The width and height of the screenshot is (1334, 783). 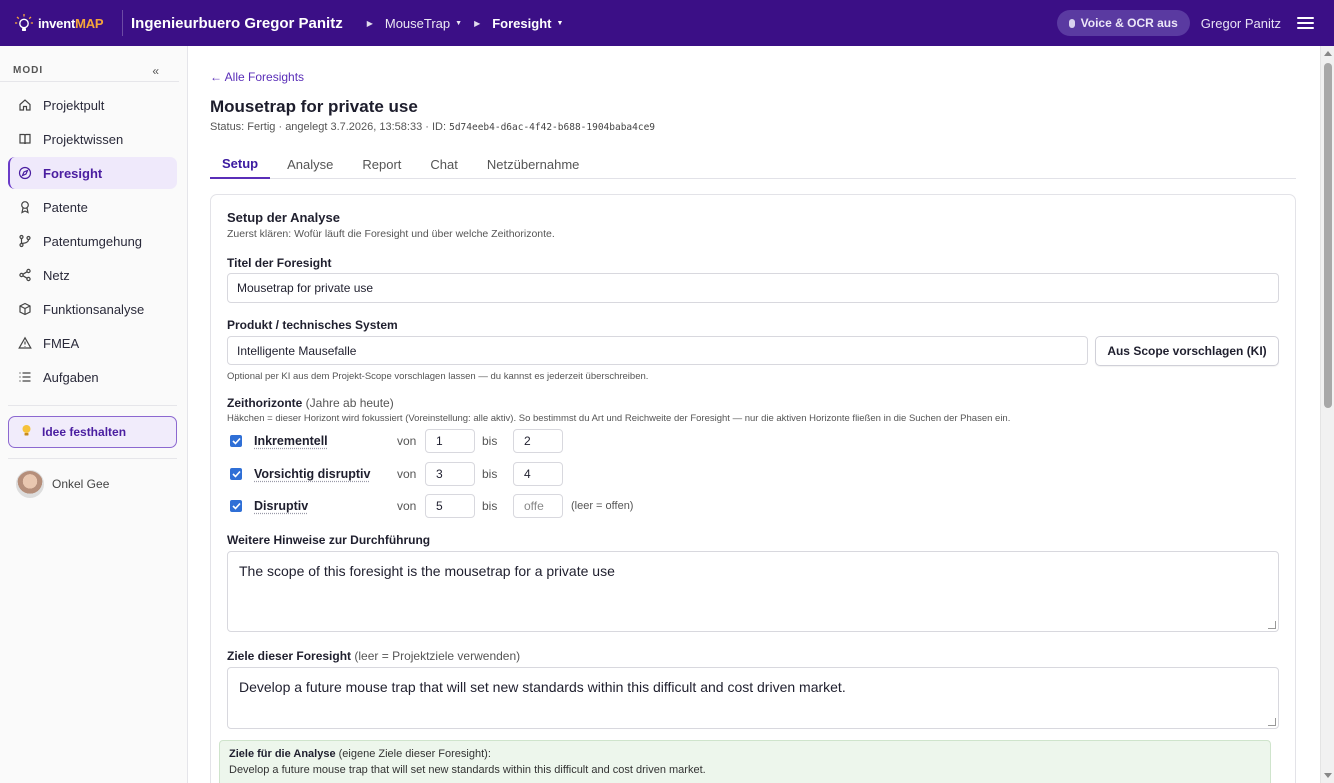 I want to click on breadcrumb-module: Foresight ▼, so click(x=527, y=23).